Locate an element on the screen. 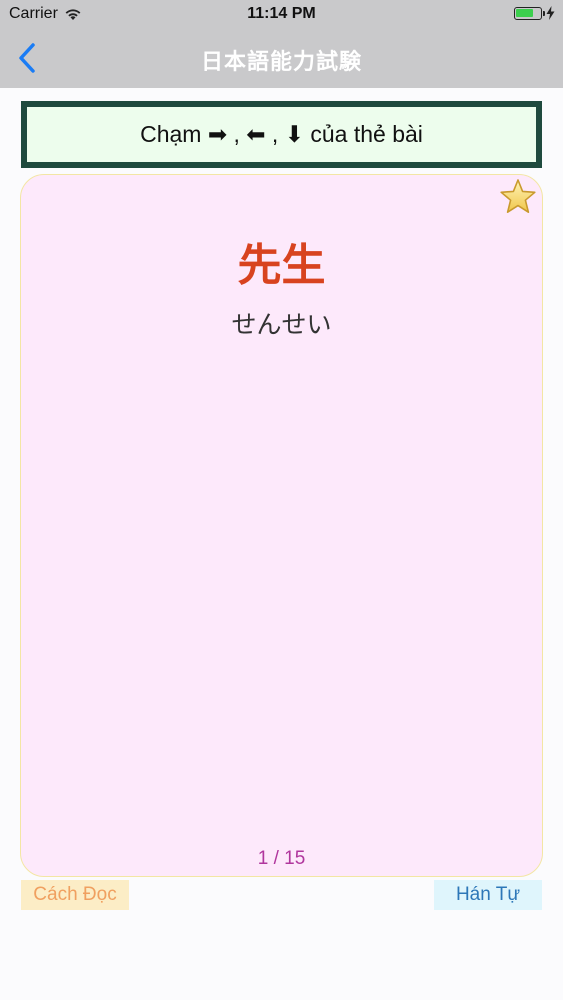 The height and width of the screenshot is (1000, 563). instruction-text: Chạm ➡ , ⬅ , ⬇ của thẻ bài is located at coordinates (281, 134).